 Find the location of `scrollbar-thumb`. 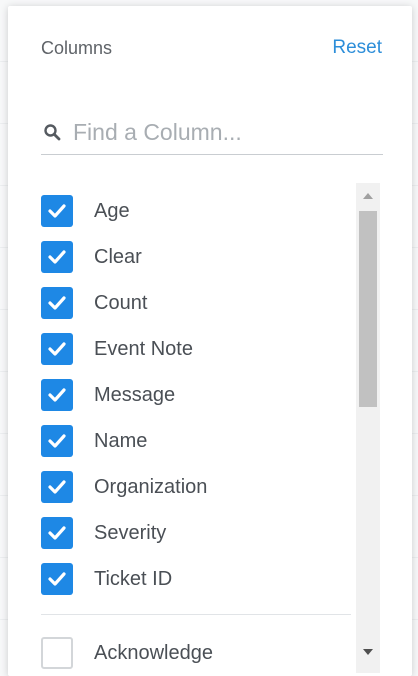

scrollbar-thumb is located at coordinates (368, 309).